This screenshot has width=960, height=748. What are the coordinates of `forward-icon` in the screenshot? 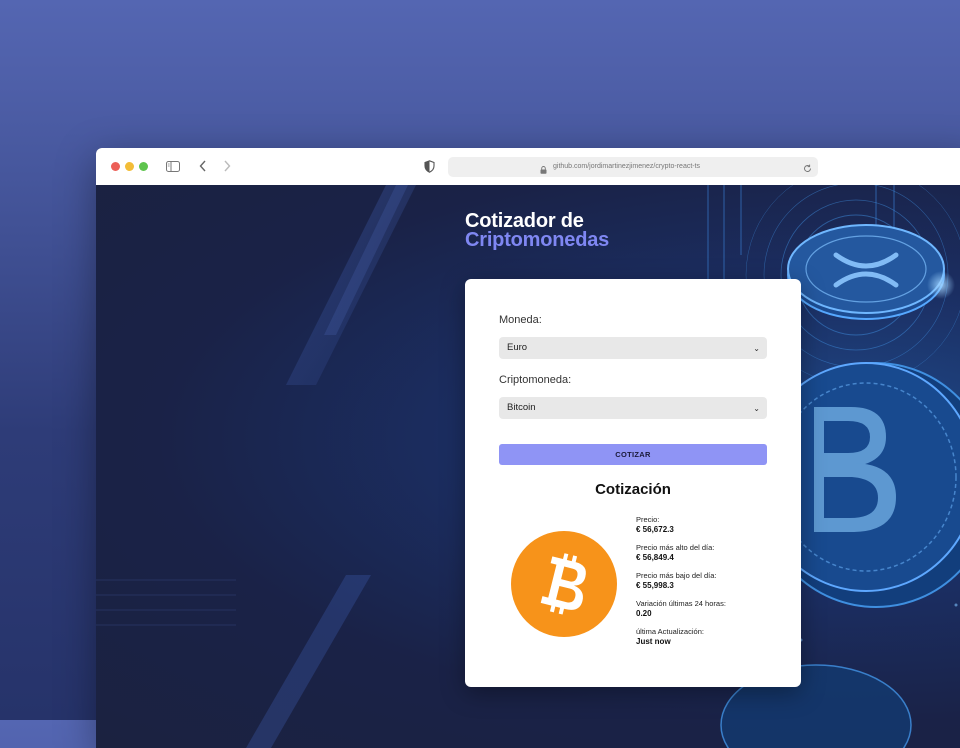 It's located at (227, 166).